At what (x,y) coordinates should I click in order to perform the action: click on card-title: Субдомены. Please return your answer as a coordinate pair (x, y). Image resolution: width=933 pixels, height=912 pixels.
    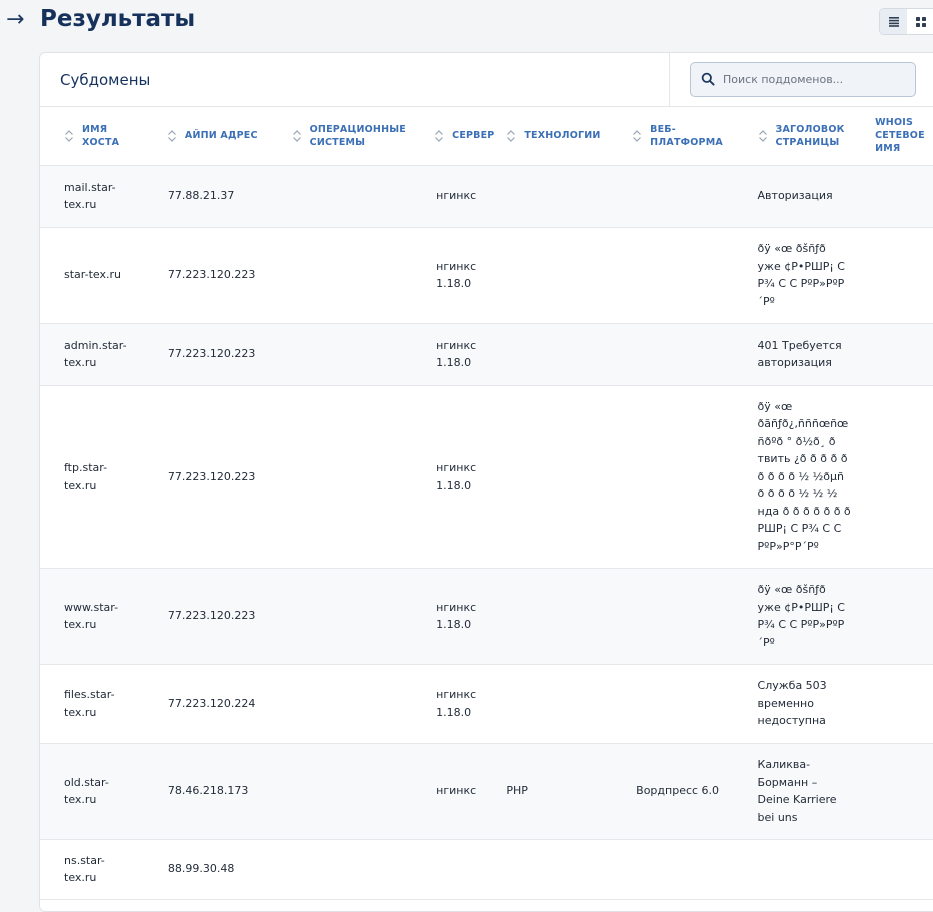
    Looking at the image, I should click on (105, 80).